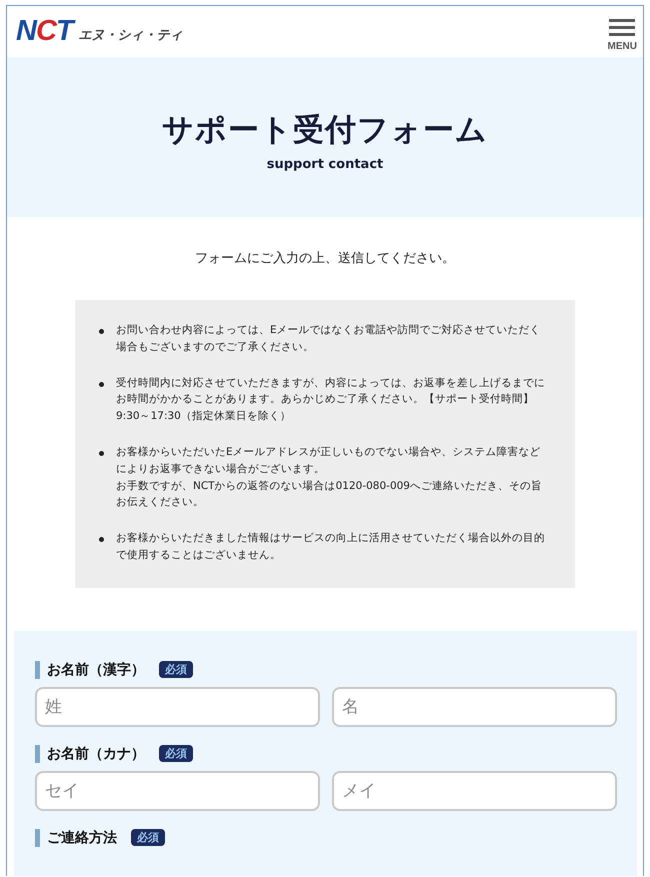  Describe the element at coordinates (177, 790) in the screenshot. I see `text-input: セイ` at that location.